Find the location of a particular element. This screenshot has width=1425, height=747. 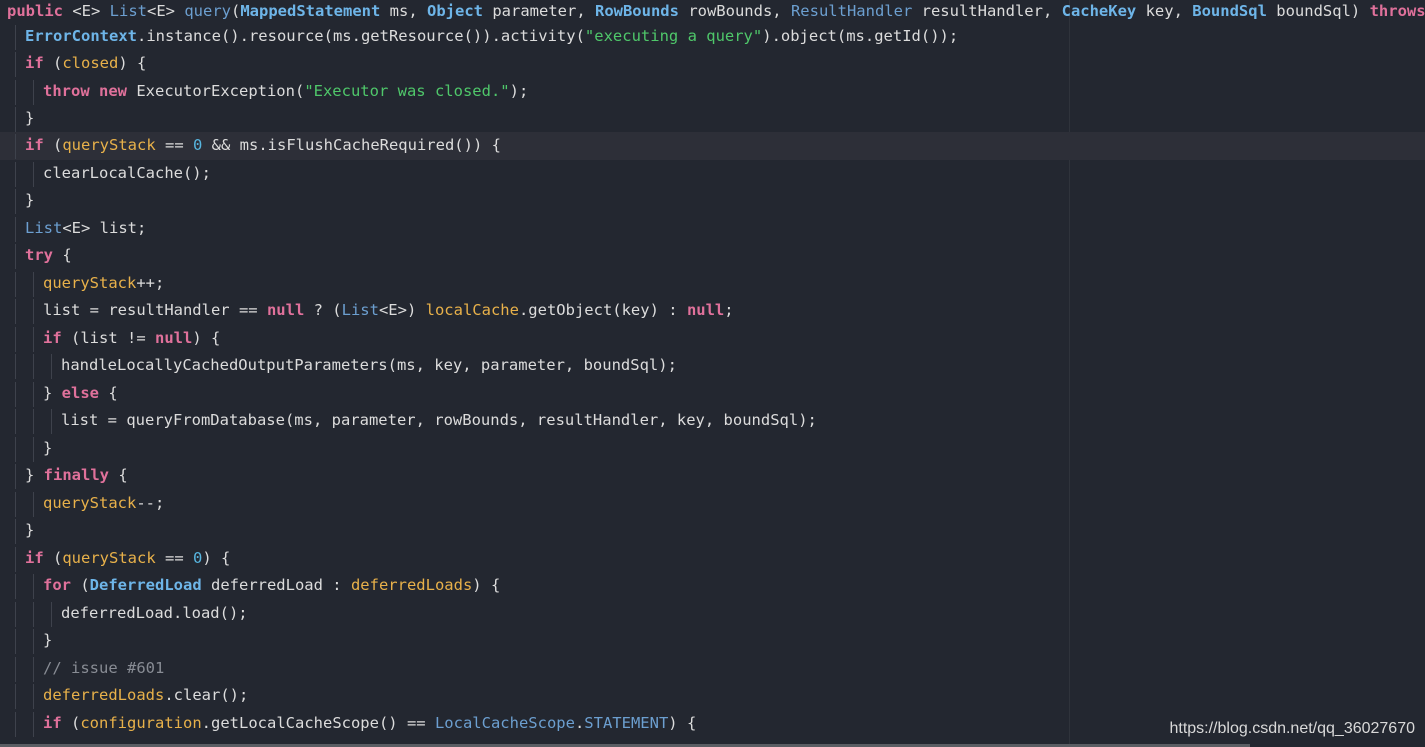

code-token: { is located at coordinates (108, 393).